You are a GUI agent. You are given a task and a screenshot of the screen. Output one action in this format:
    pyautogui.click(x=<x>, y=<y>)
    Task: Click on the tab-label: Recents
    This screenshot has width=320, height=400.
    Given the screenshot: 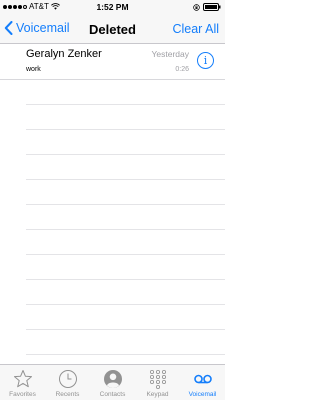 What is the action you would take?
    pyautogui.click(x=67, y=394)
    